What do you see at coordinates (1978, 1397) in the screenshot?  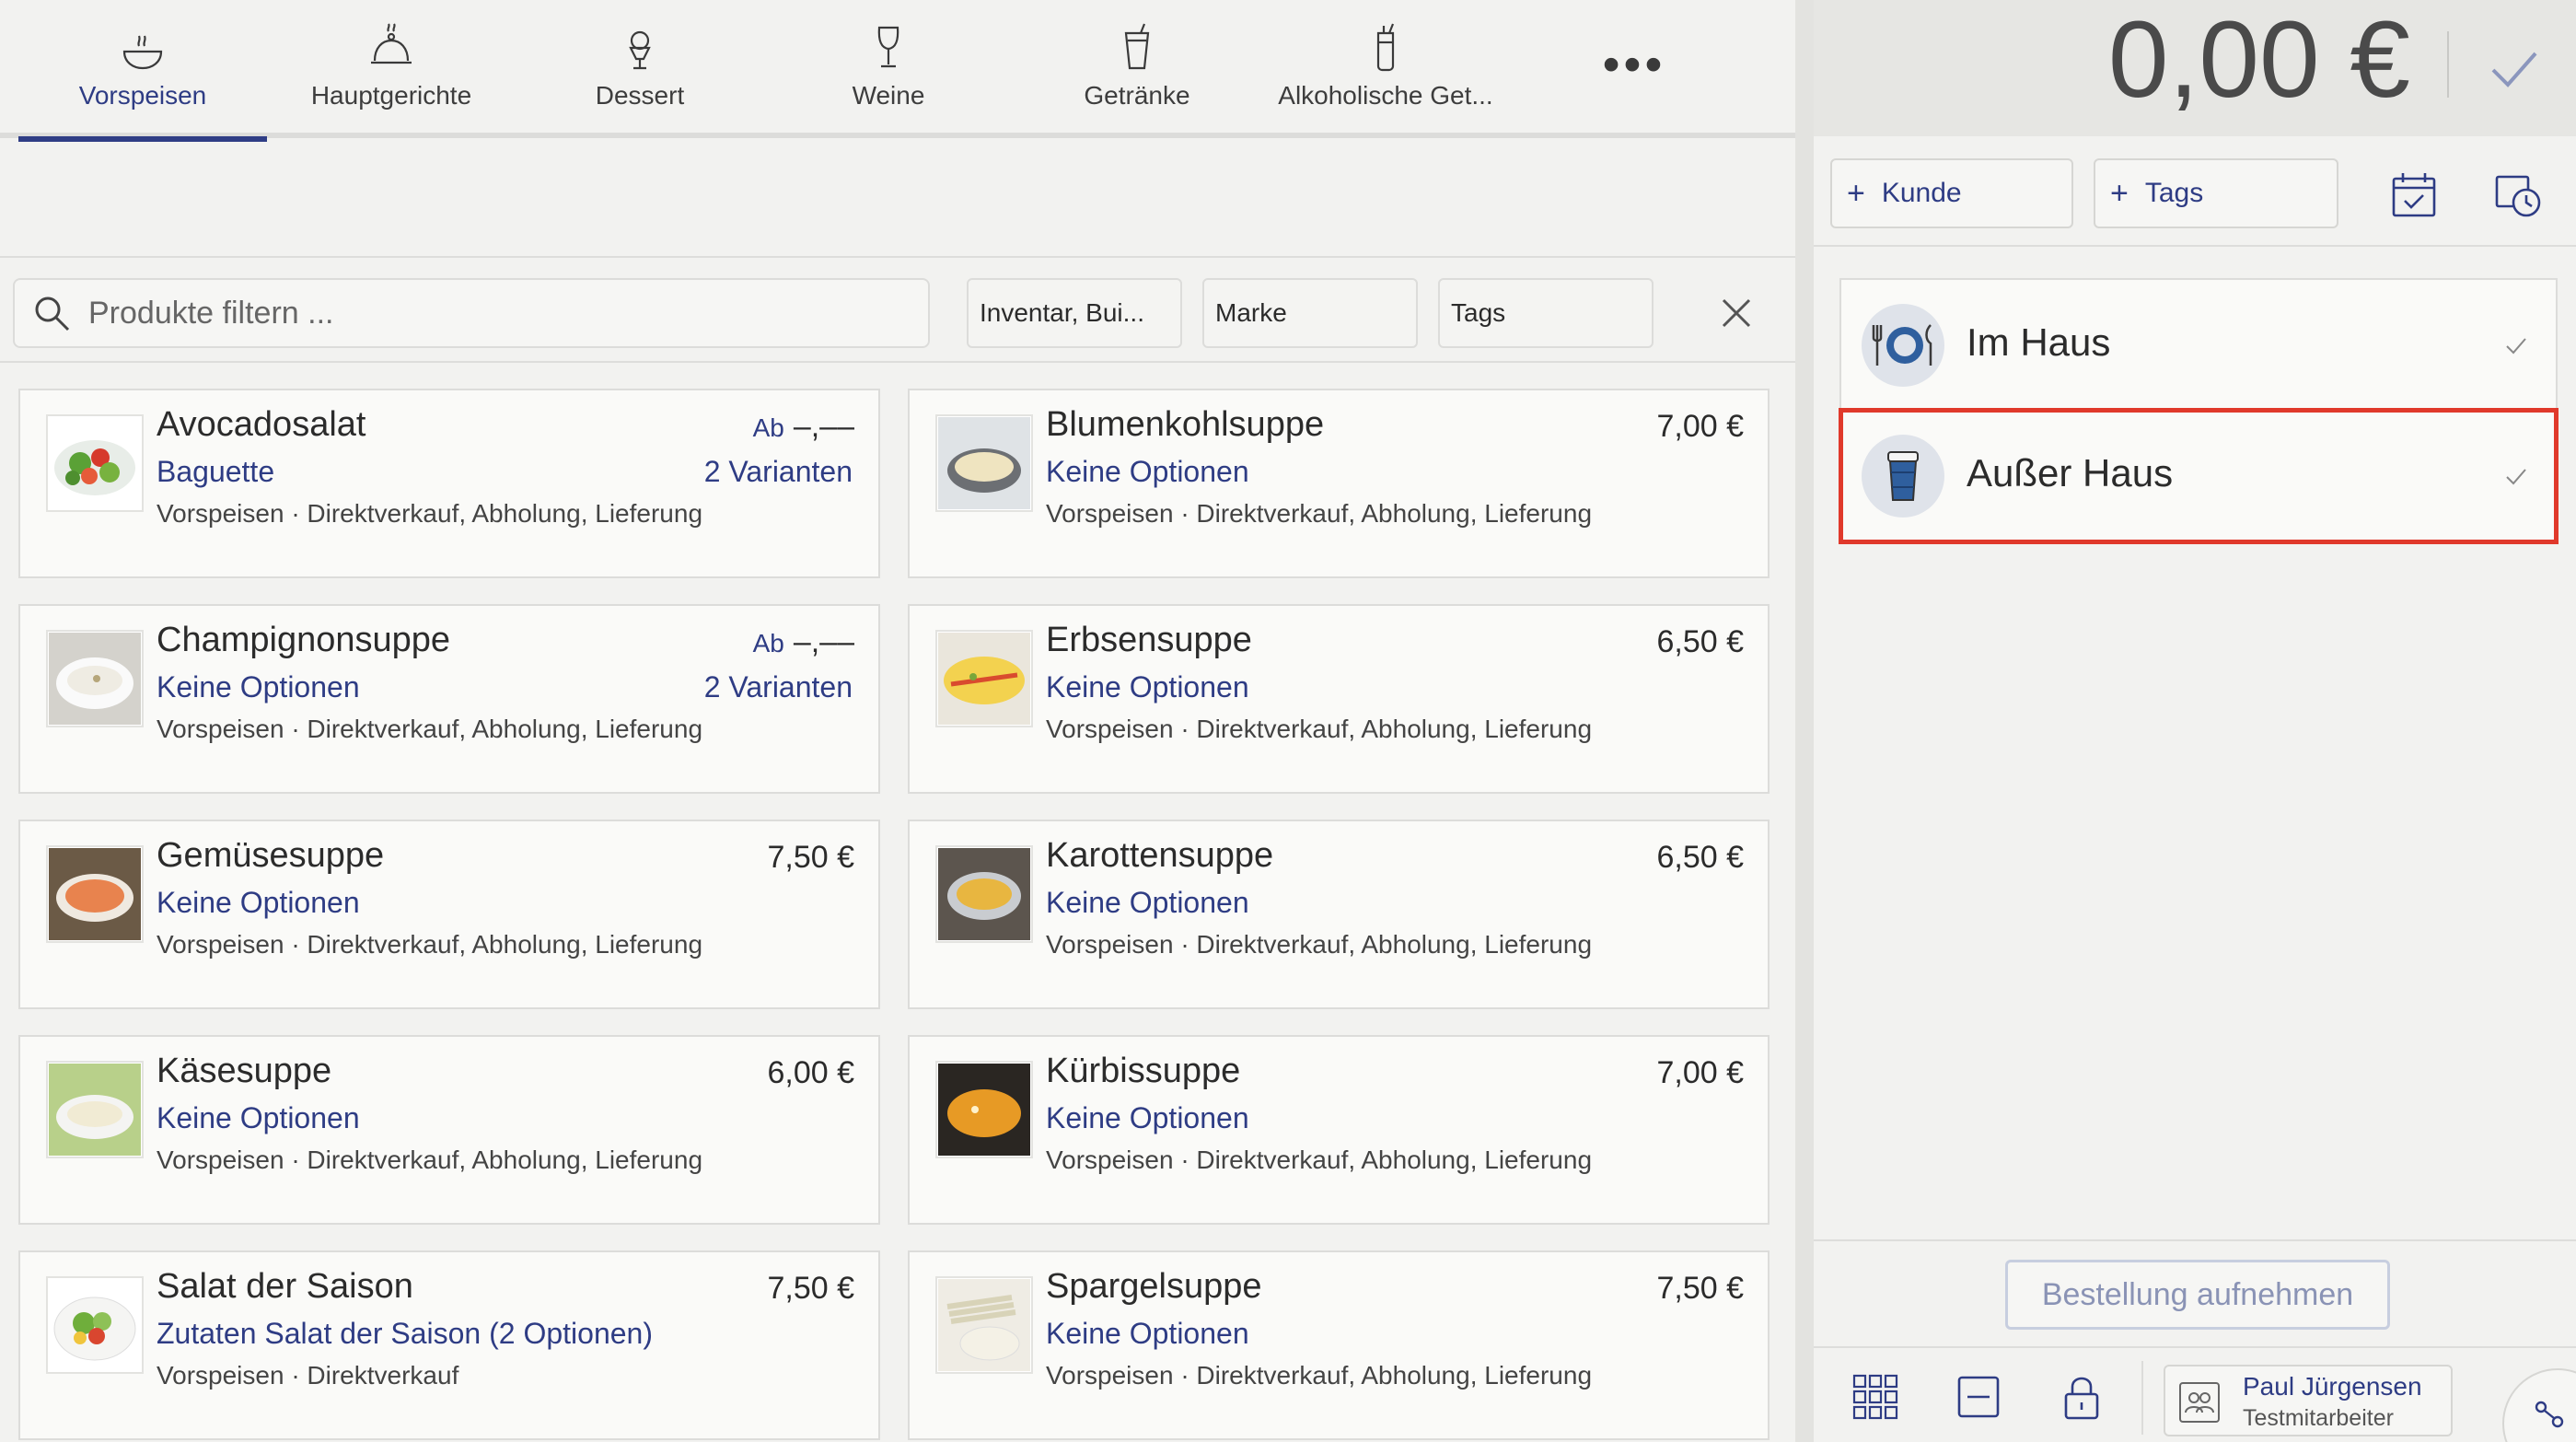 I see `minus-box-icon` at bounding box center [1978, 1397].